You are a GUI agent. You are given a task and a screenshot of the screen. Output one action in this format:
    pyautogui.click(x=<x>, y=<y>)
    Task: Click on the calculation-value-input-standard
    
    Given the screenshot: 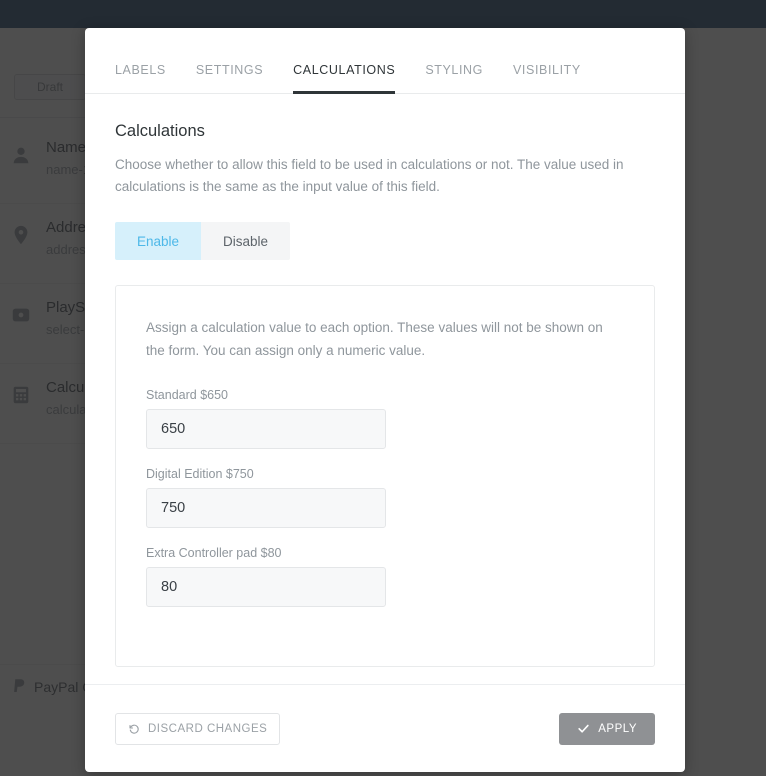 What is the action you would take?
    pyautogui.click(x=266, y=429)
    